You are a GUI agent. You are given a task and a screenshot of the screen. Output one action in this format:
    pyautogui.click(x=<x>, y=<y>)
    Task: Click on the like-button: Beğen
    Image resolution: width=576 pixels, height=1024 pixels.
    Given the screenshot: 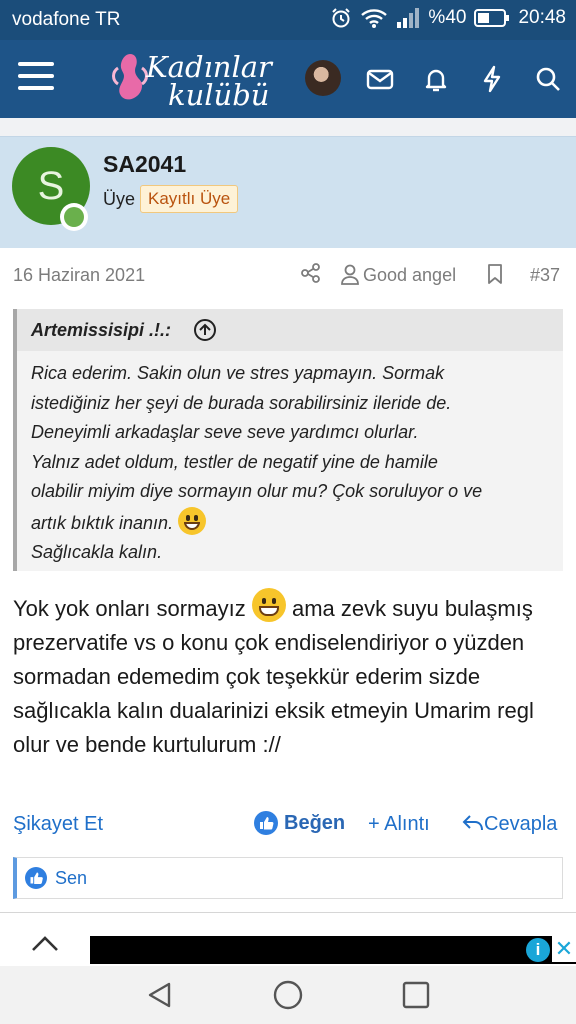 What is the action you would take?
    pyautogui.click(x=299, y=823)
    